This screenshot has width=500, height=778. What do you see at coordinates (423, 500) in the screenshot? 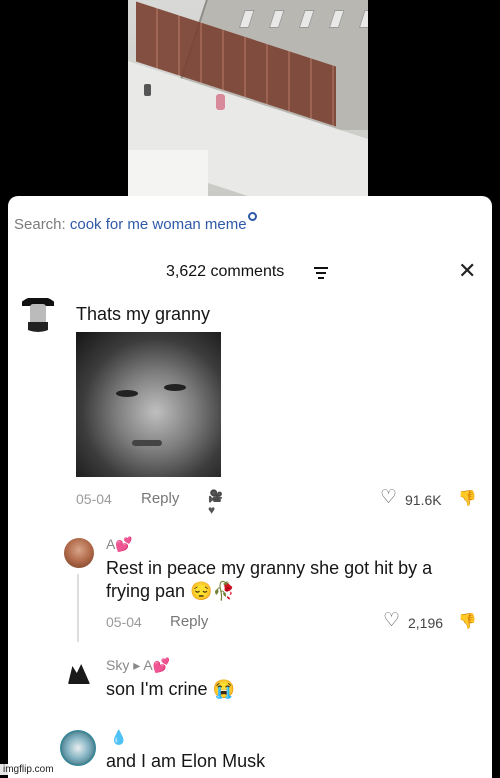
I see `like-count: 91.6K` at bounding box center [423, 500].